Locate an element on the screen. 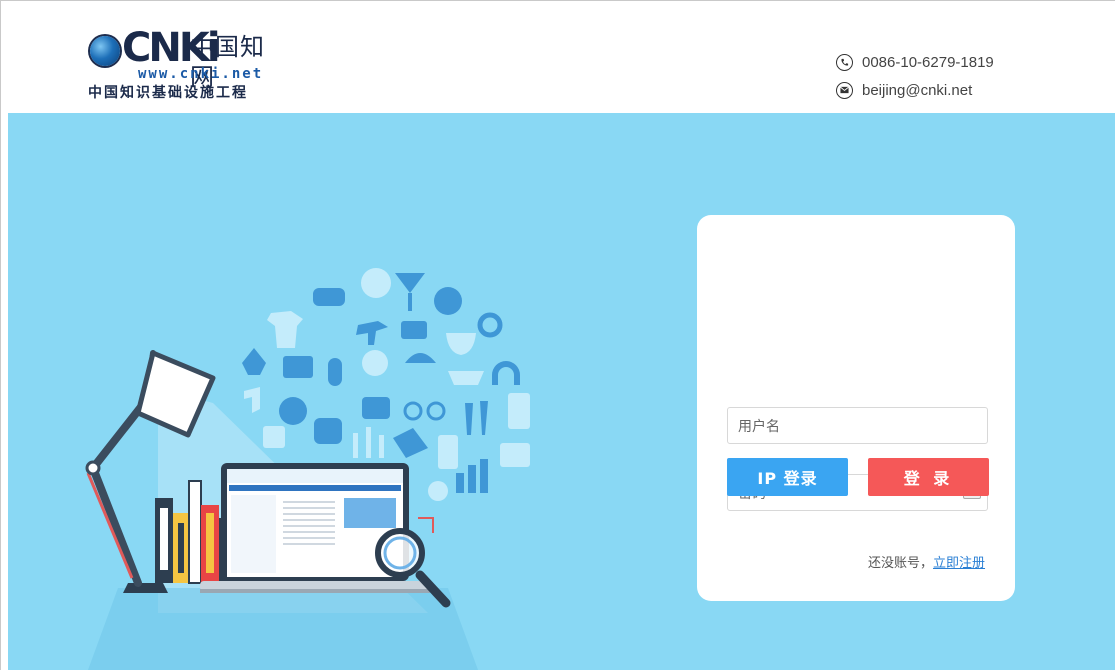 The image size is (1115, 670). contact-phone: 0086-10-6279-1819 is located at coordinates (928, 62).